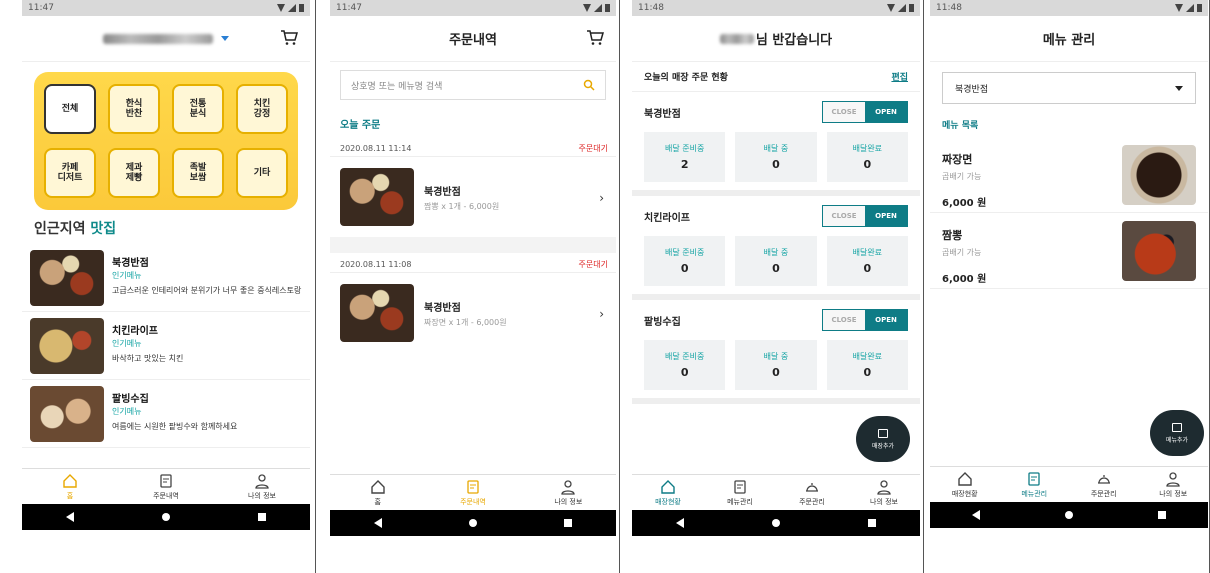 The height and width of the screenshot is (573, 1210). I want to click on add-store-button: 매장추가, so click(883, 439).